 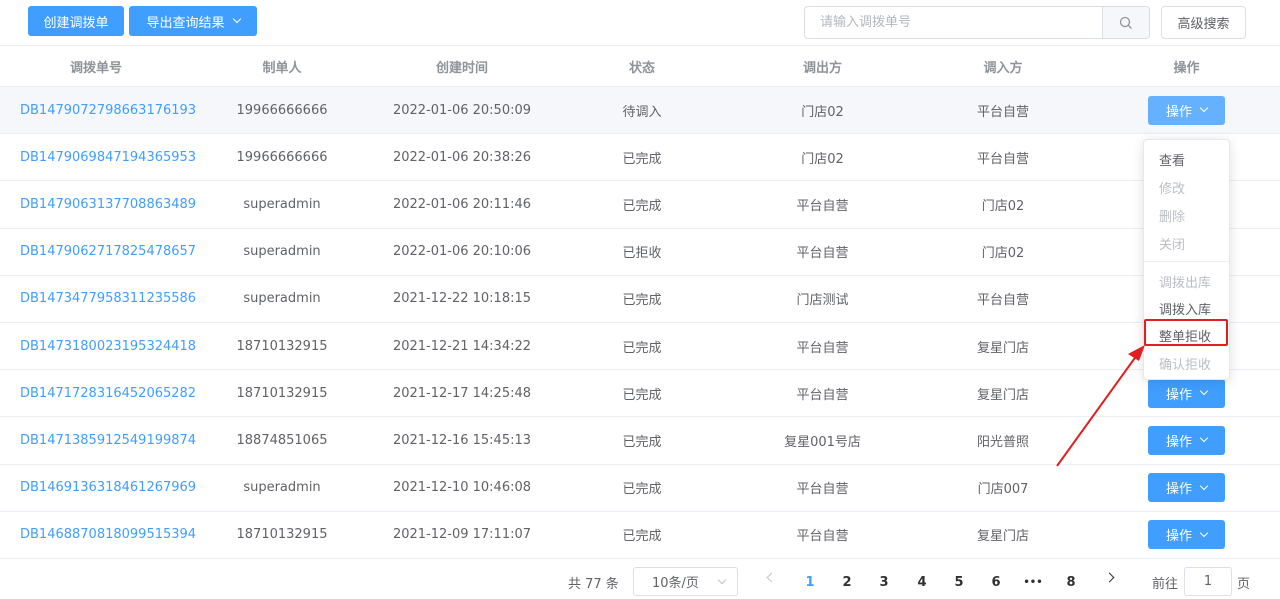 What do you see at coordinates (462, 110) in the screenshot?
I see `created-time-cell: 2022-01-06 20:50:09` at bounding box center [462, 110].